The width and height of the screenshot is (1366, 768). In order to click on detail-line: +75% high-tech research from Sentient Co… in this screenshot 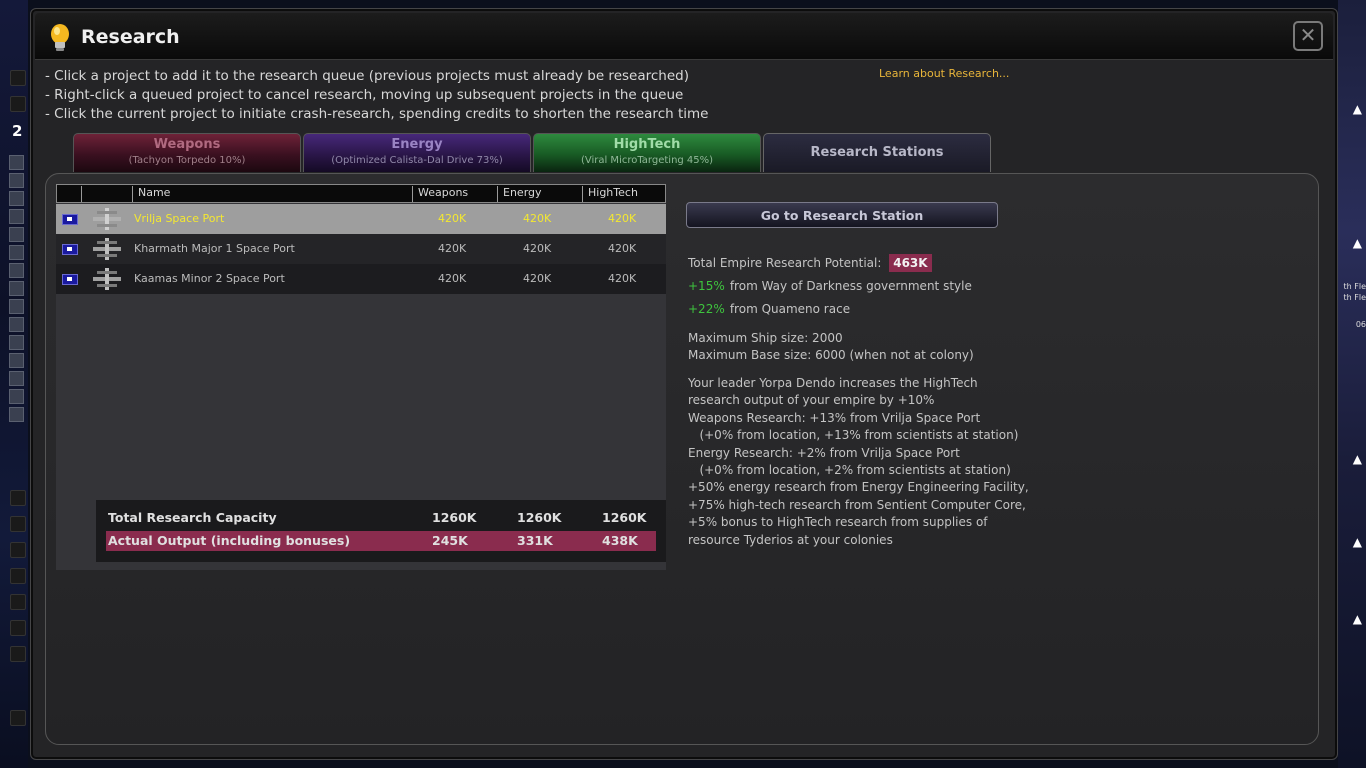, I will do `click(857, 504)`.